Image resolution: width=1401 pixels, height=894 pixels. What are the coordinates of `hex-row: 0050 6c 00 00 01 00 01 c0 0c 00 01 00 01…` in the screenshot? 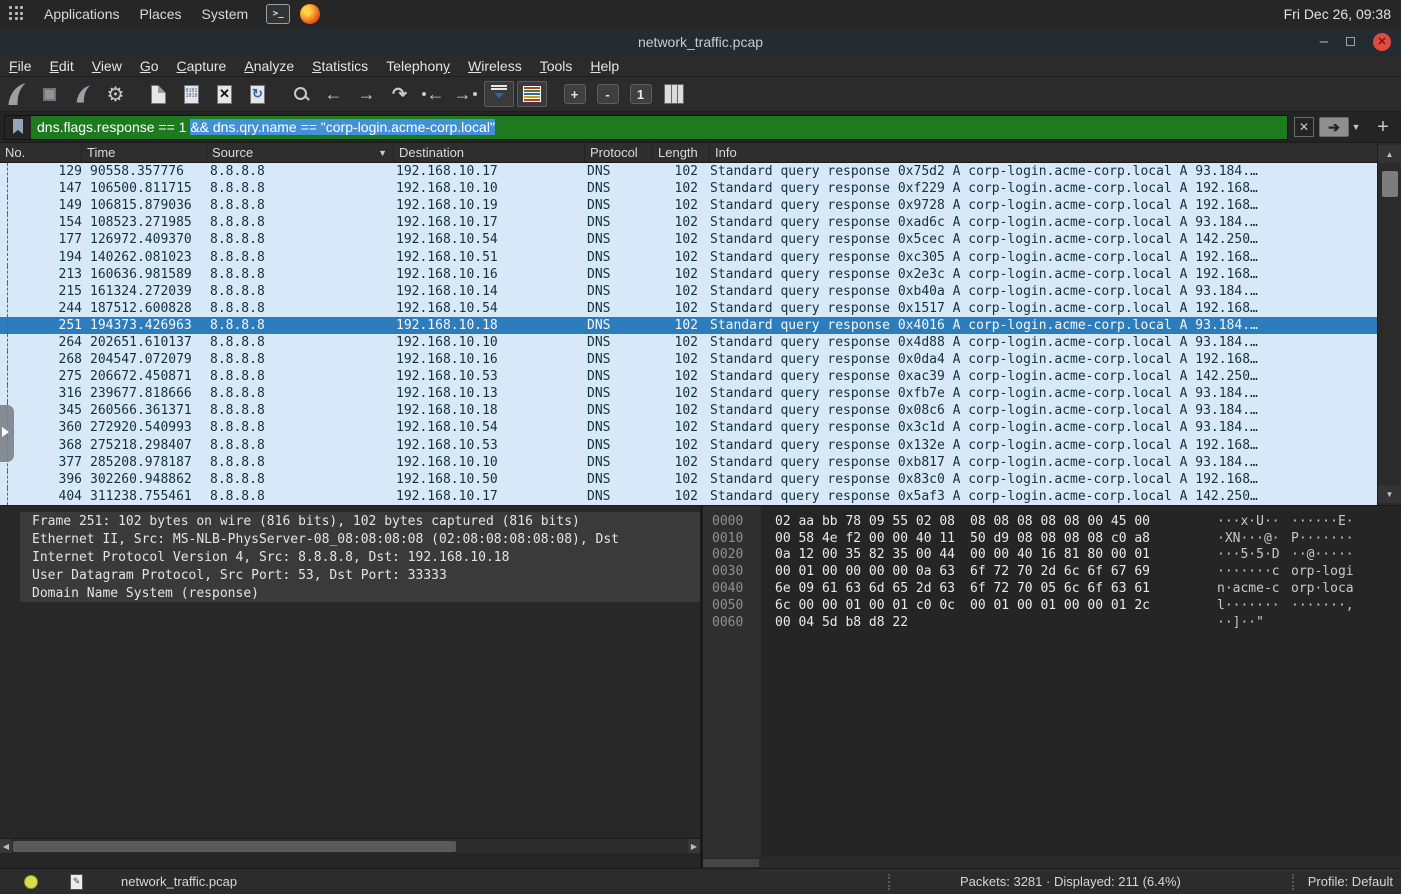 It's located at (1052, 605).